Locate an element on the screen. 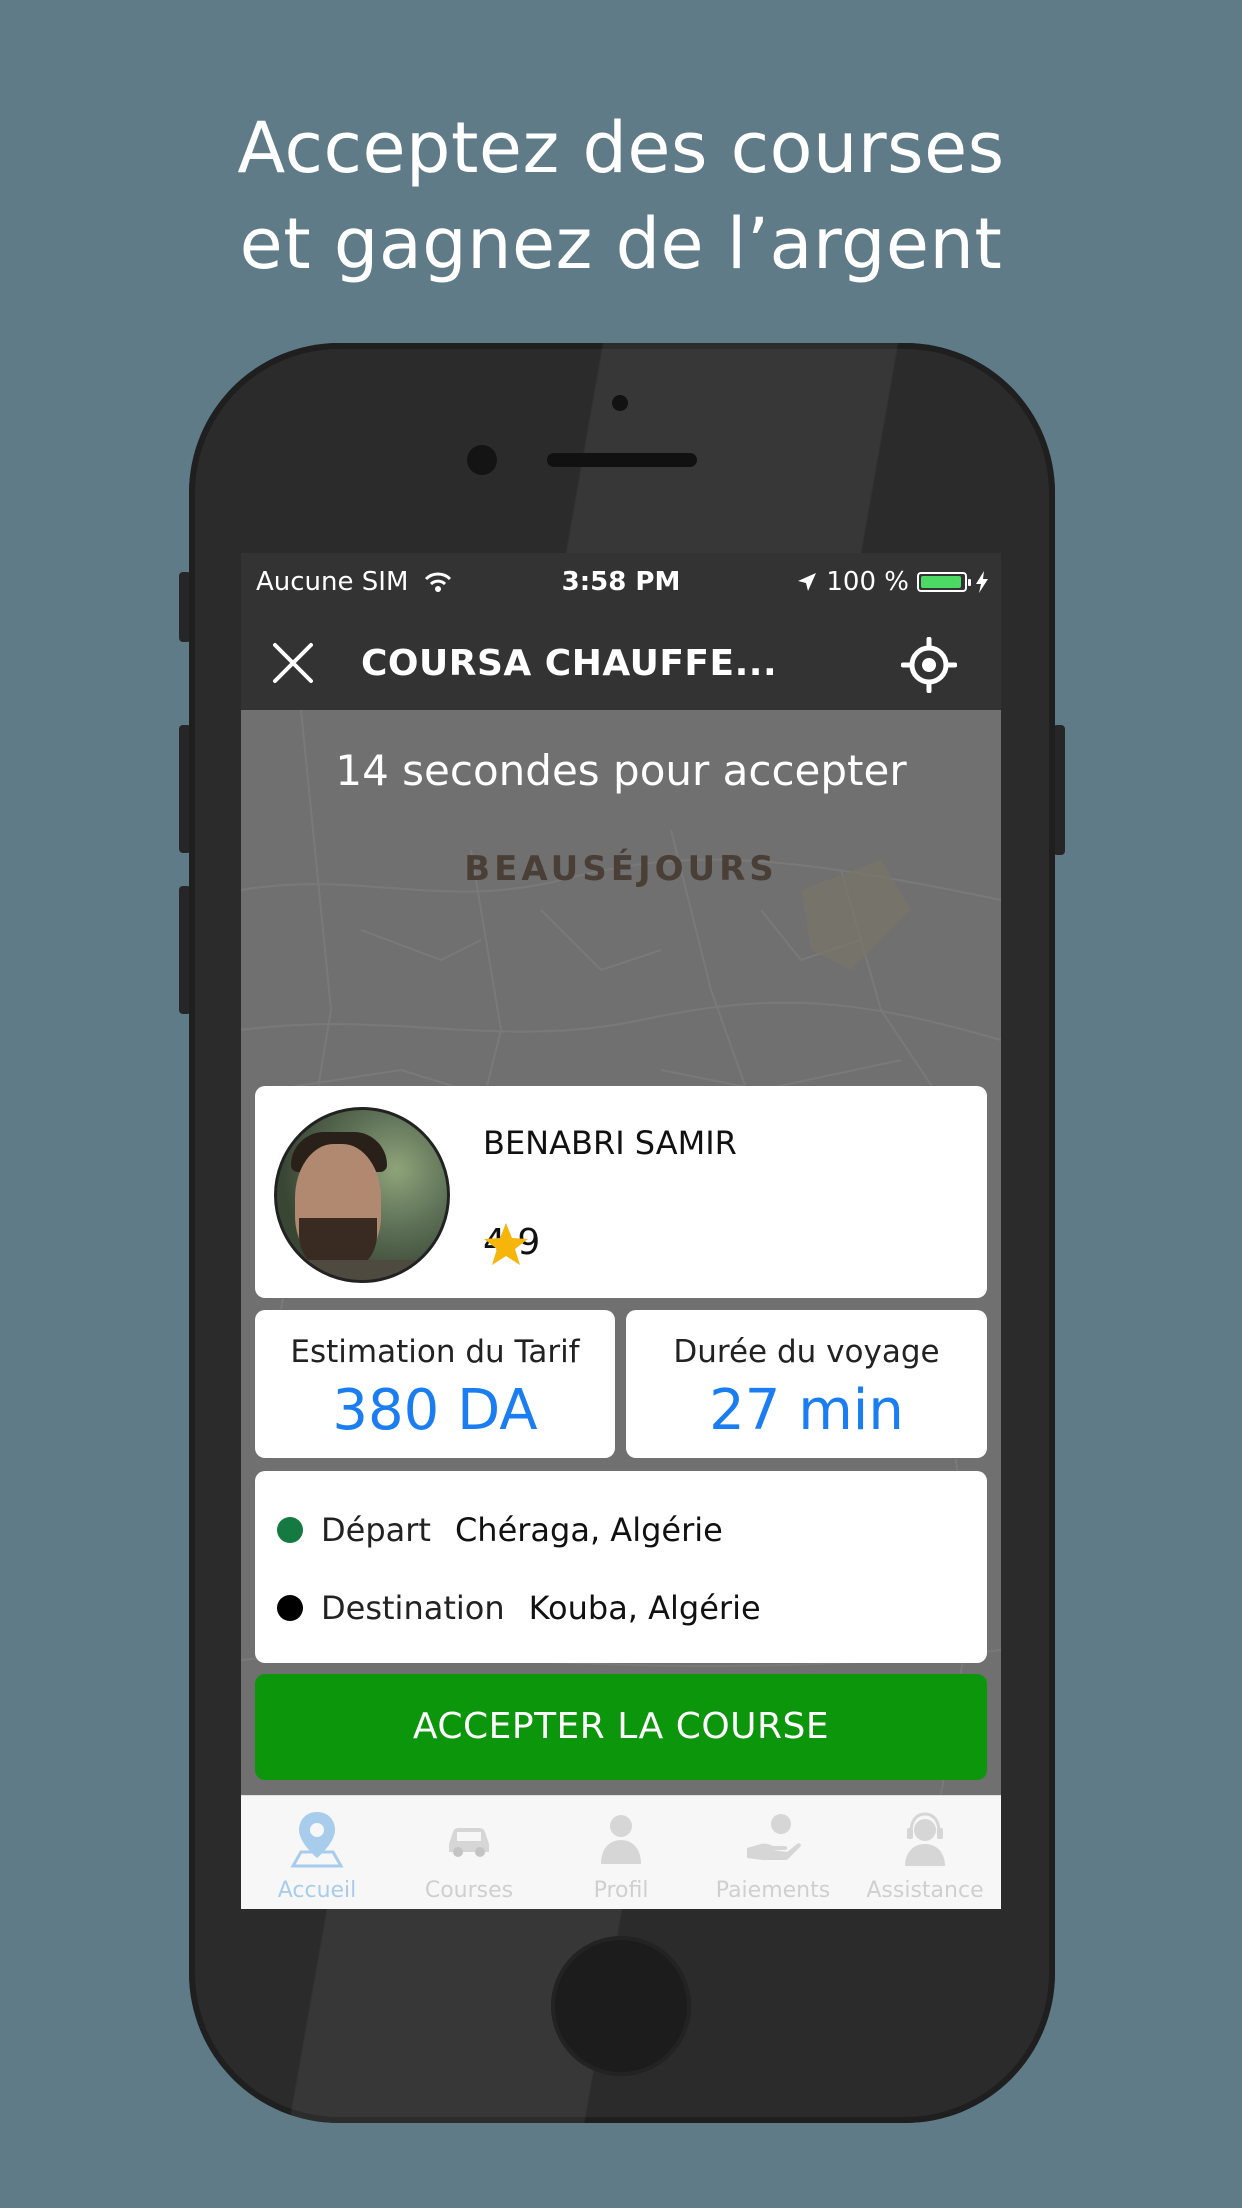  tab-accueil: Accueil is located at coordinates (317, 1852).